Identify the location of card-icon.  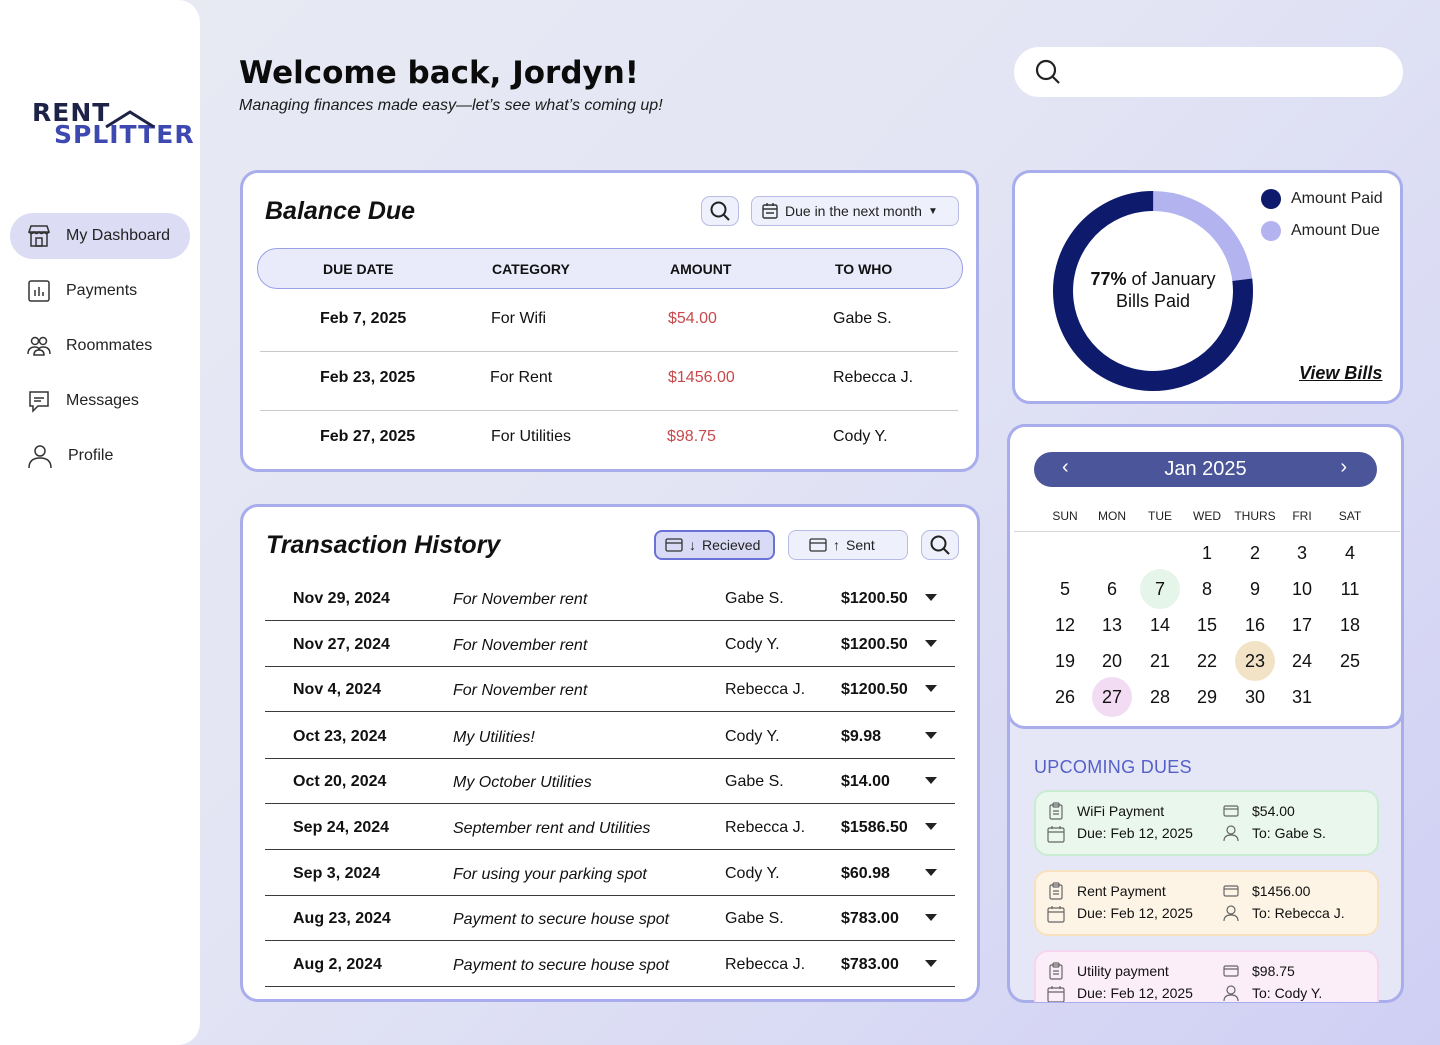
(818, 545).